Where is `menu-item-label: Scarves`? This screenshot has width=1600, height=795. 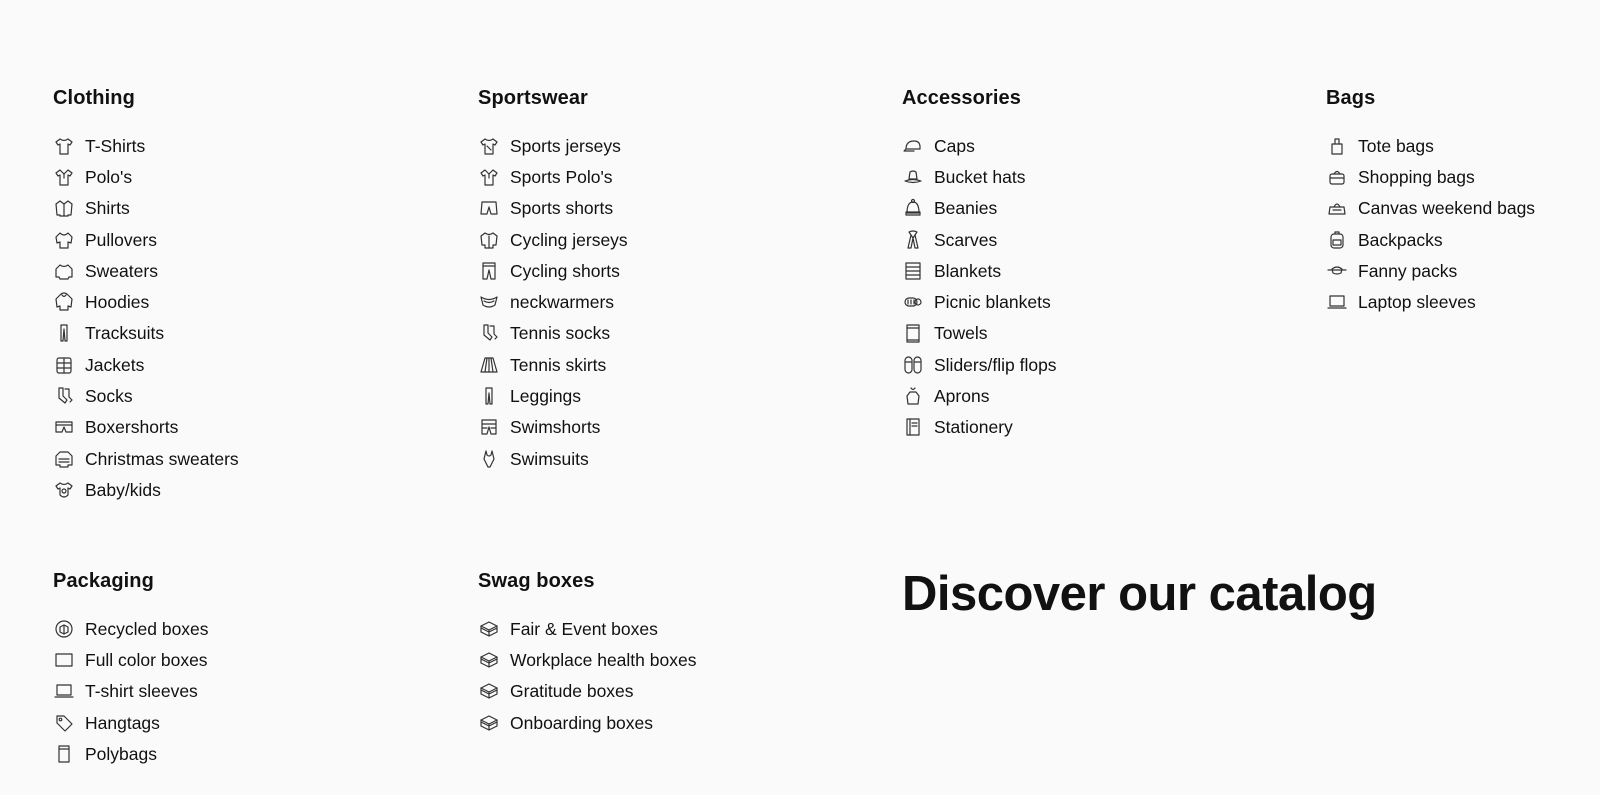 menu-item-label: Scarves is located at coordinates (966, 239).